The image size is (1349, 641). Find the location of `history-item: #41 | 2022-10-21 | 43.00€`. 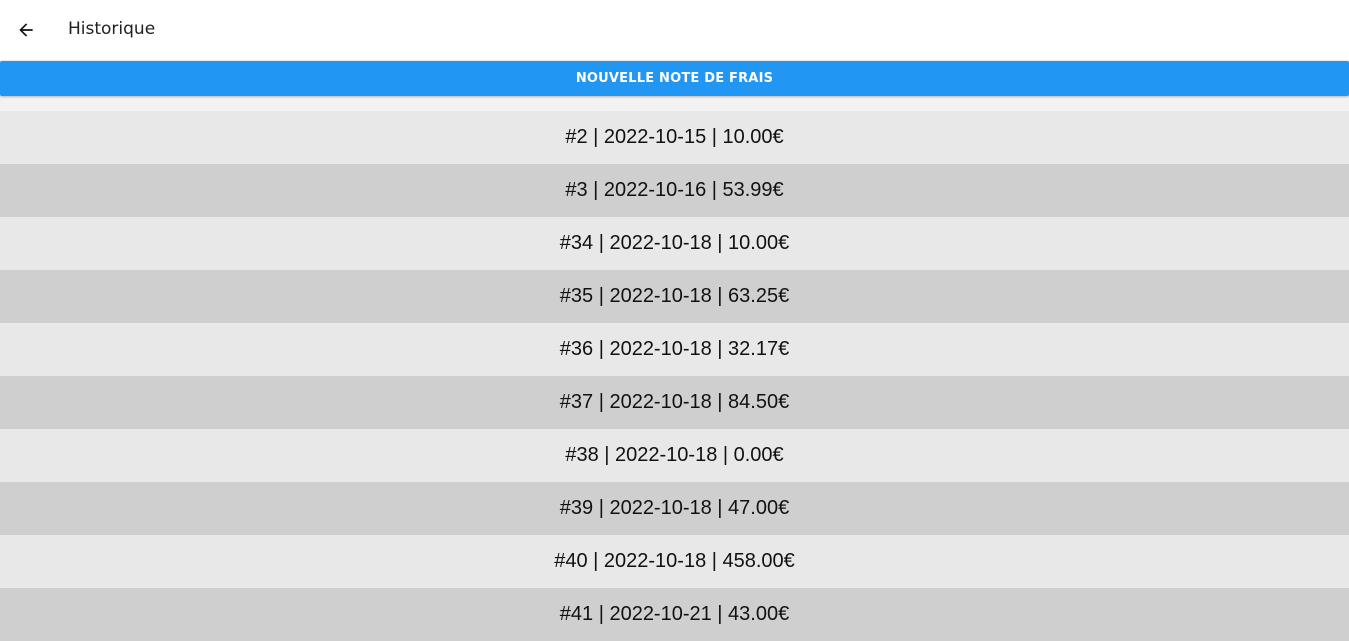

history-item: #41 | 2022-10-21 | 43.00€ is located at coordinates (674, 614).